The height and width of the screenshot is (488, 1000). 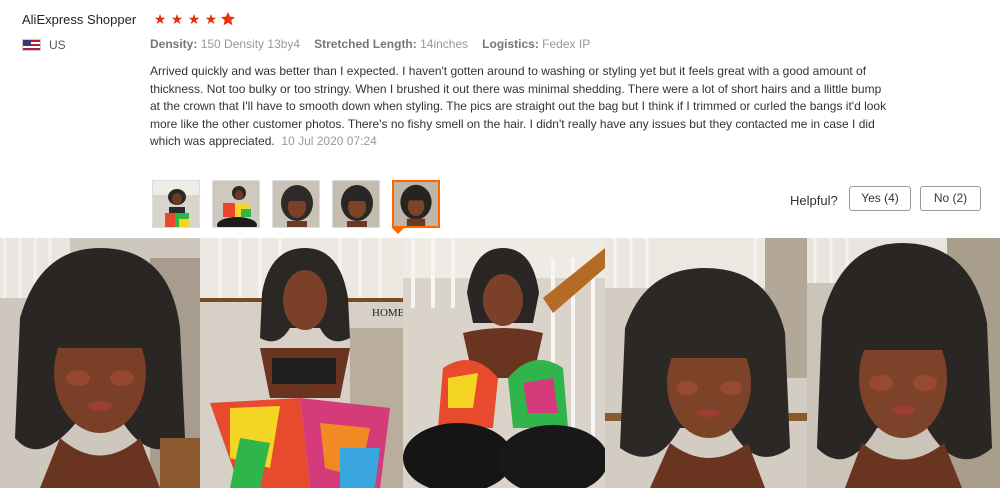 I want to click on attribute-length: Stretched Length: 14inches, so click(x=391, y=44).